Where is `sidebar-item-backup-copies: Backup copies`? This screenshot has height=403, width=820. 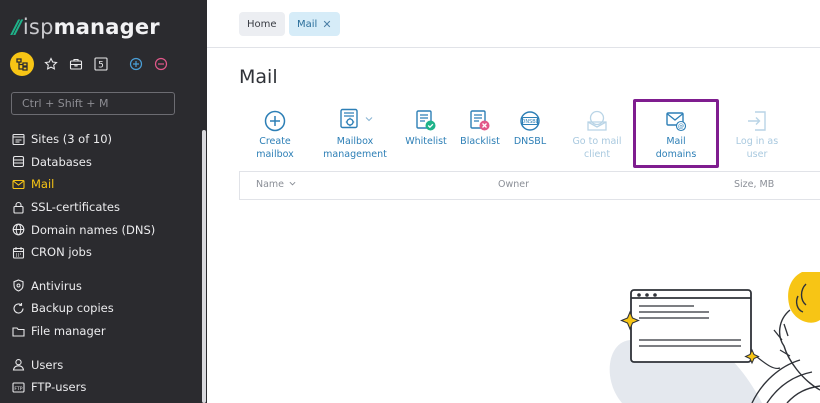
sidebar-item-backup-copies: Backup copies is located at coordinates (100, 308).